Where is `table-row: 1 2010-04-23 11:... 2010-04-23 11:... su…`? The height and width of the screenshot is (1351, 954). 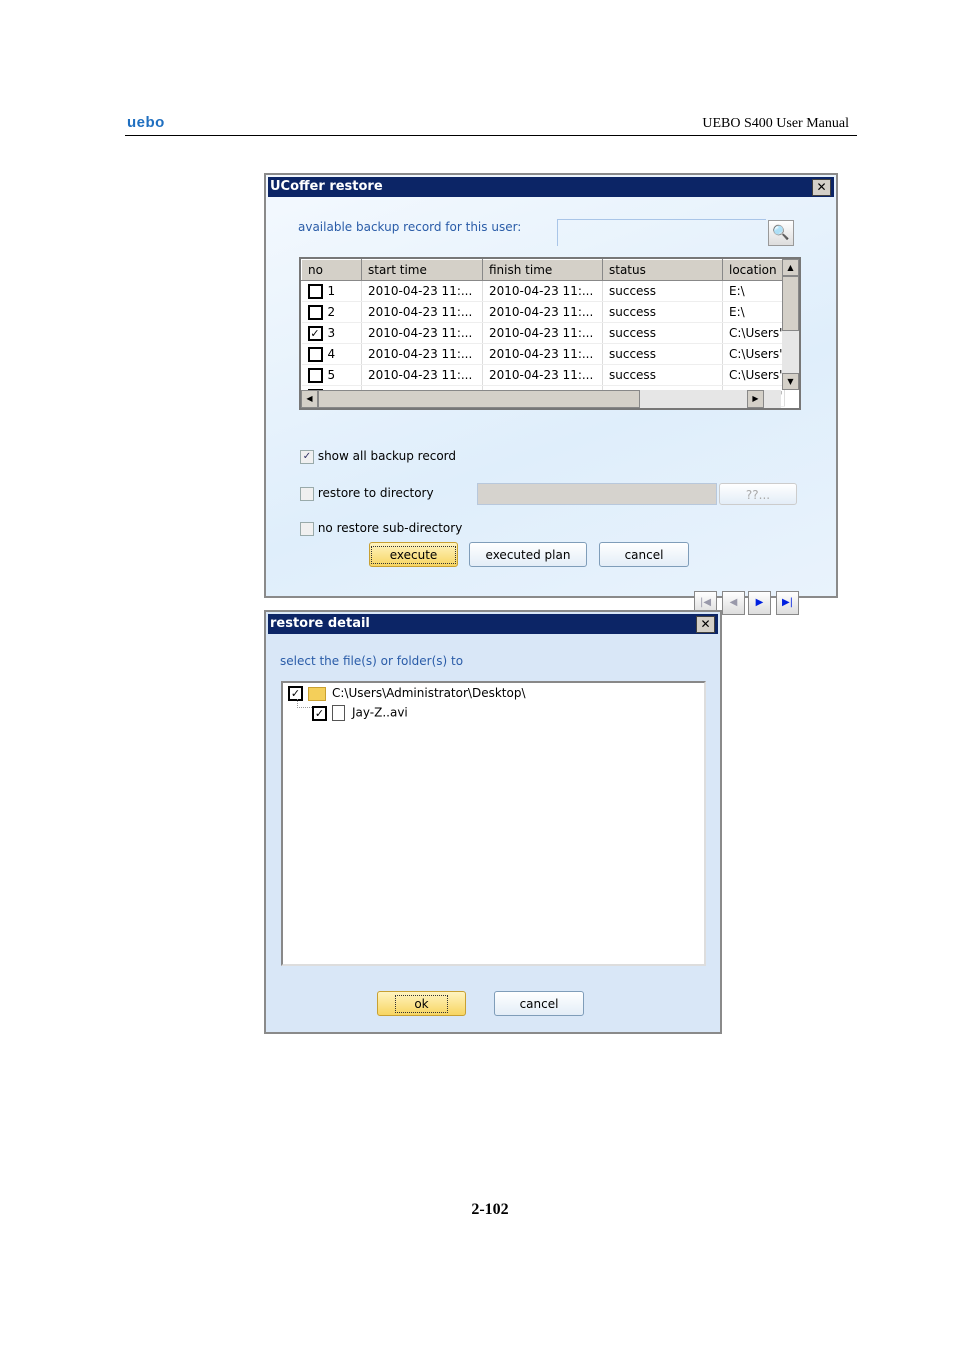 table-row: 1 2010-04-23 11:... 2010-04-23 11:... su… is located at coordinates (543, 291).